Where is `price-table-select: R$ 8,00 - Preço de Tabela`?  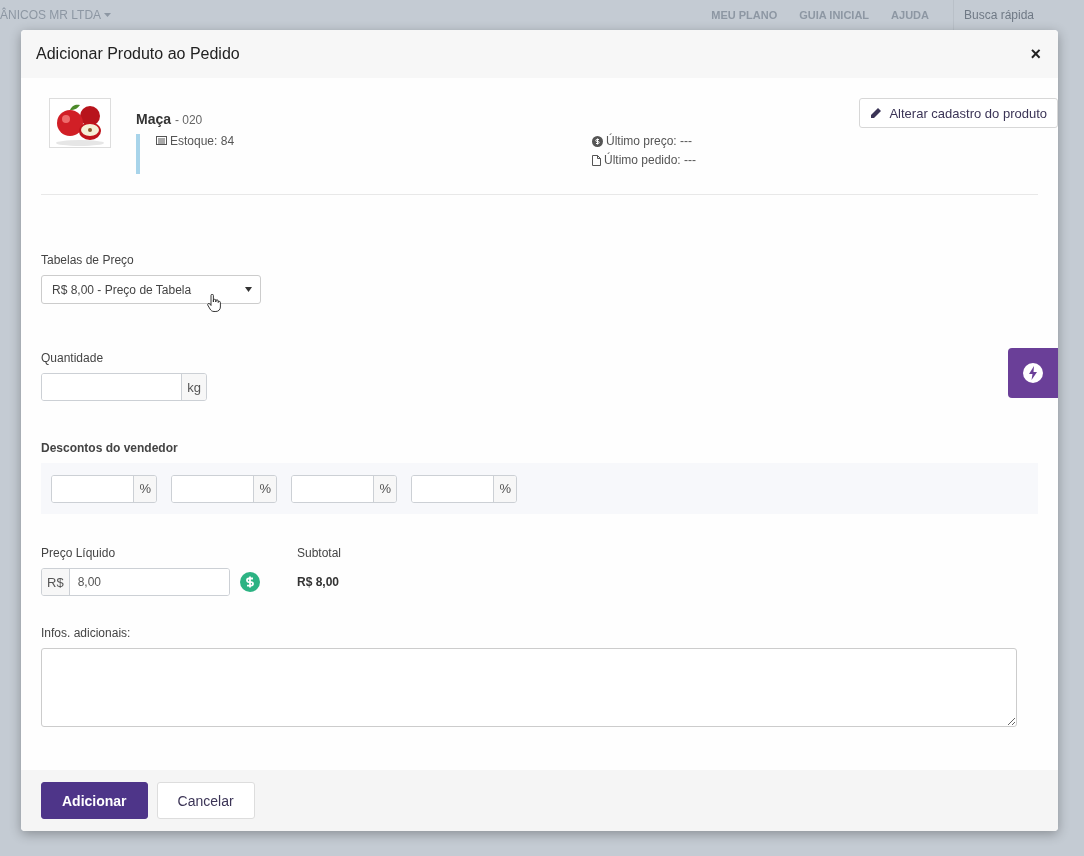
price-table-select: R$ 8,00 - Preço de Tabela is located at coordinates (151, 289).